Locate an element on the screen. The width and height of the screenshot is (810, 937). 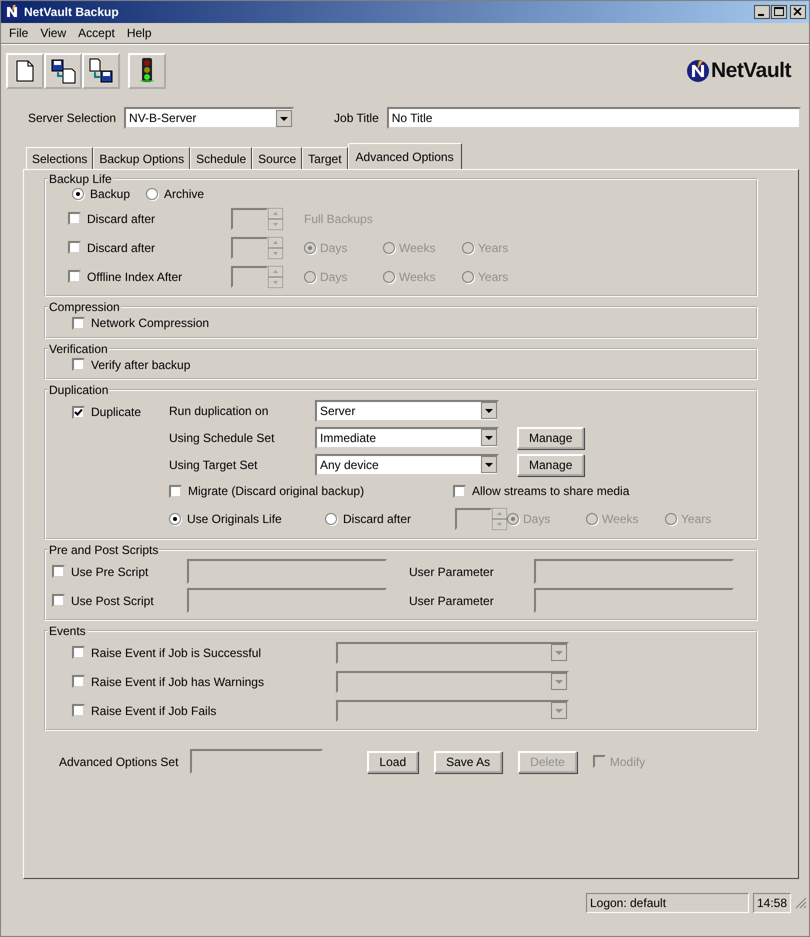
logo-text: NetVault is located at coordinates (750, 71).